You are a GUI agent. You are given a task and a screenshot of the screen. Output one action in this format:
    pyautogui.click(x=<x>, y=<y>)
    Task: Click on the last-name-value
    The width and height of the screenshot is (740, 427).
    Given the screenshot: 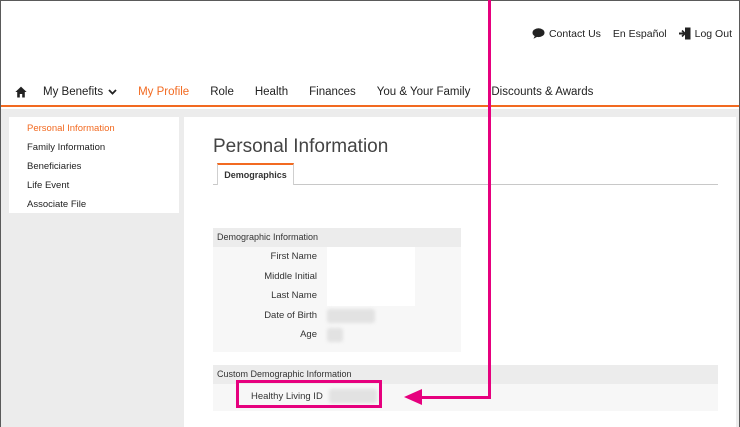 What is the action you would take?
    pyautogui.click(x=371, y=296)
    